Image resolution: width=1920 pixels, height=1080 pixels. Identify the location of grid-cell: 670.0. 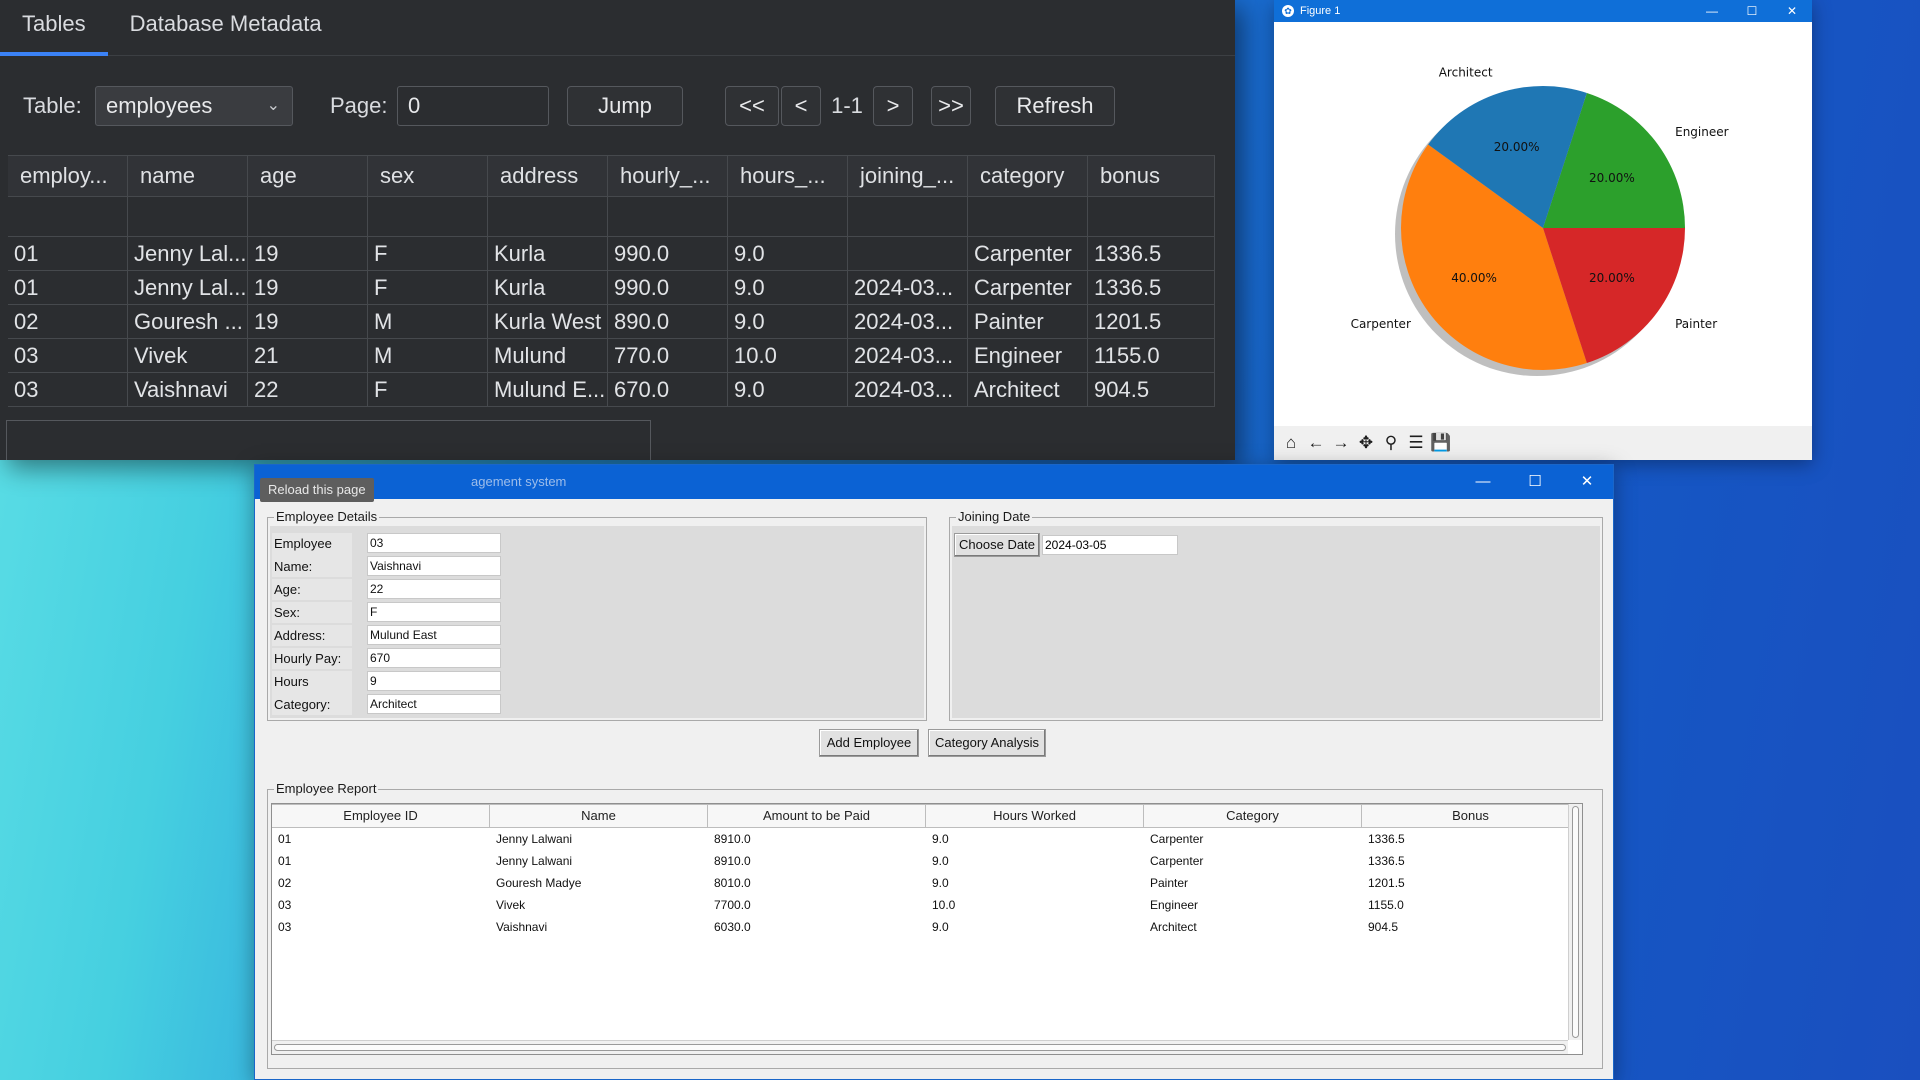
(668, 389).